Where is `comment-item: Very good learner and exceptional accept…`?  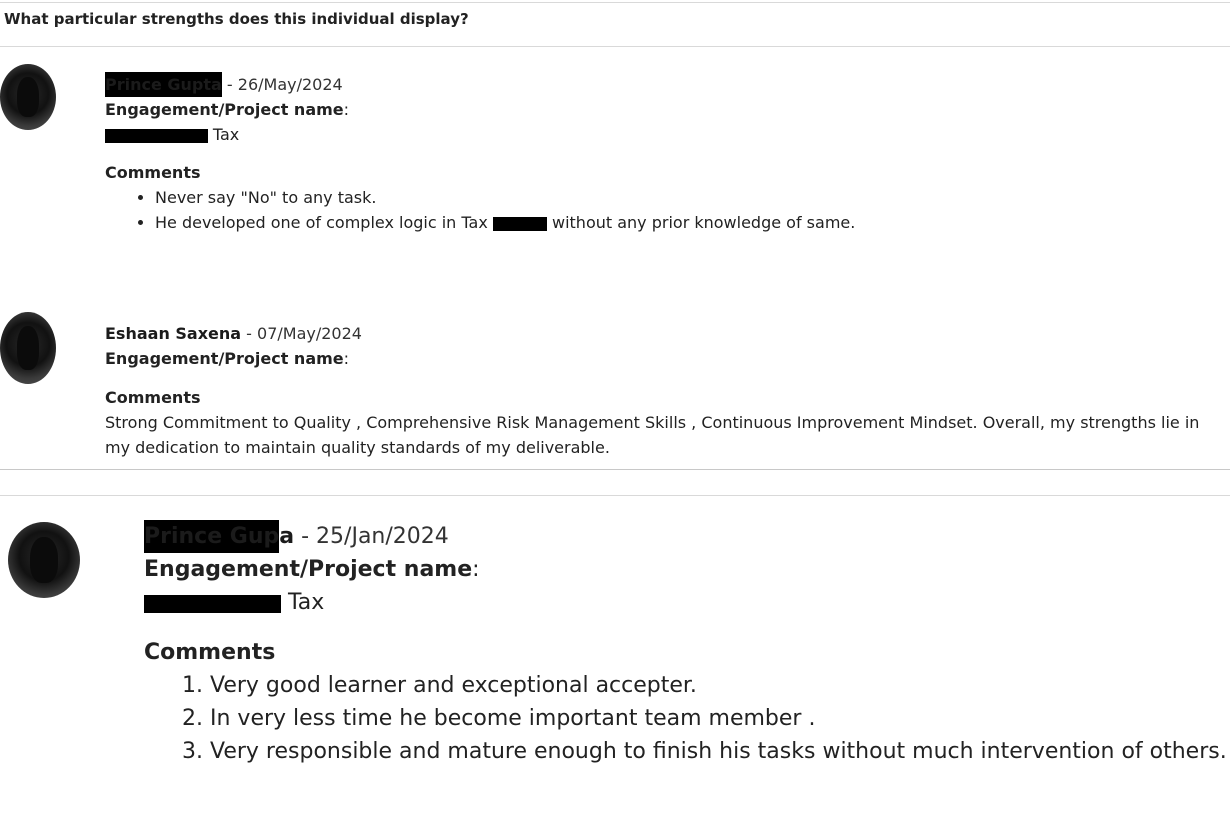
comment-item: Very good learner and exceptional accept… is located at coordinates (718, 685).